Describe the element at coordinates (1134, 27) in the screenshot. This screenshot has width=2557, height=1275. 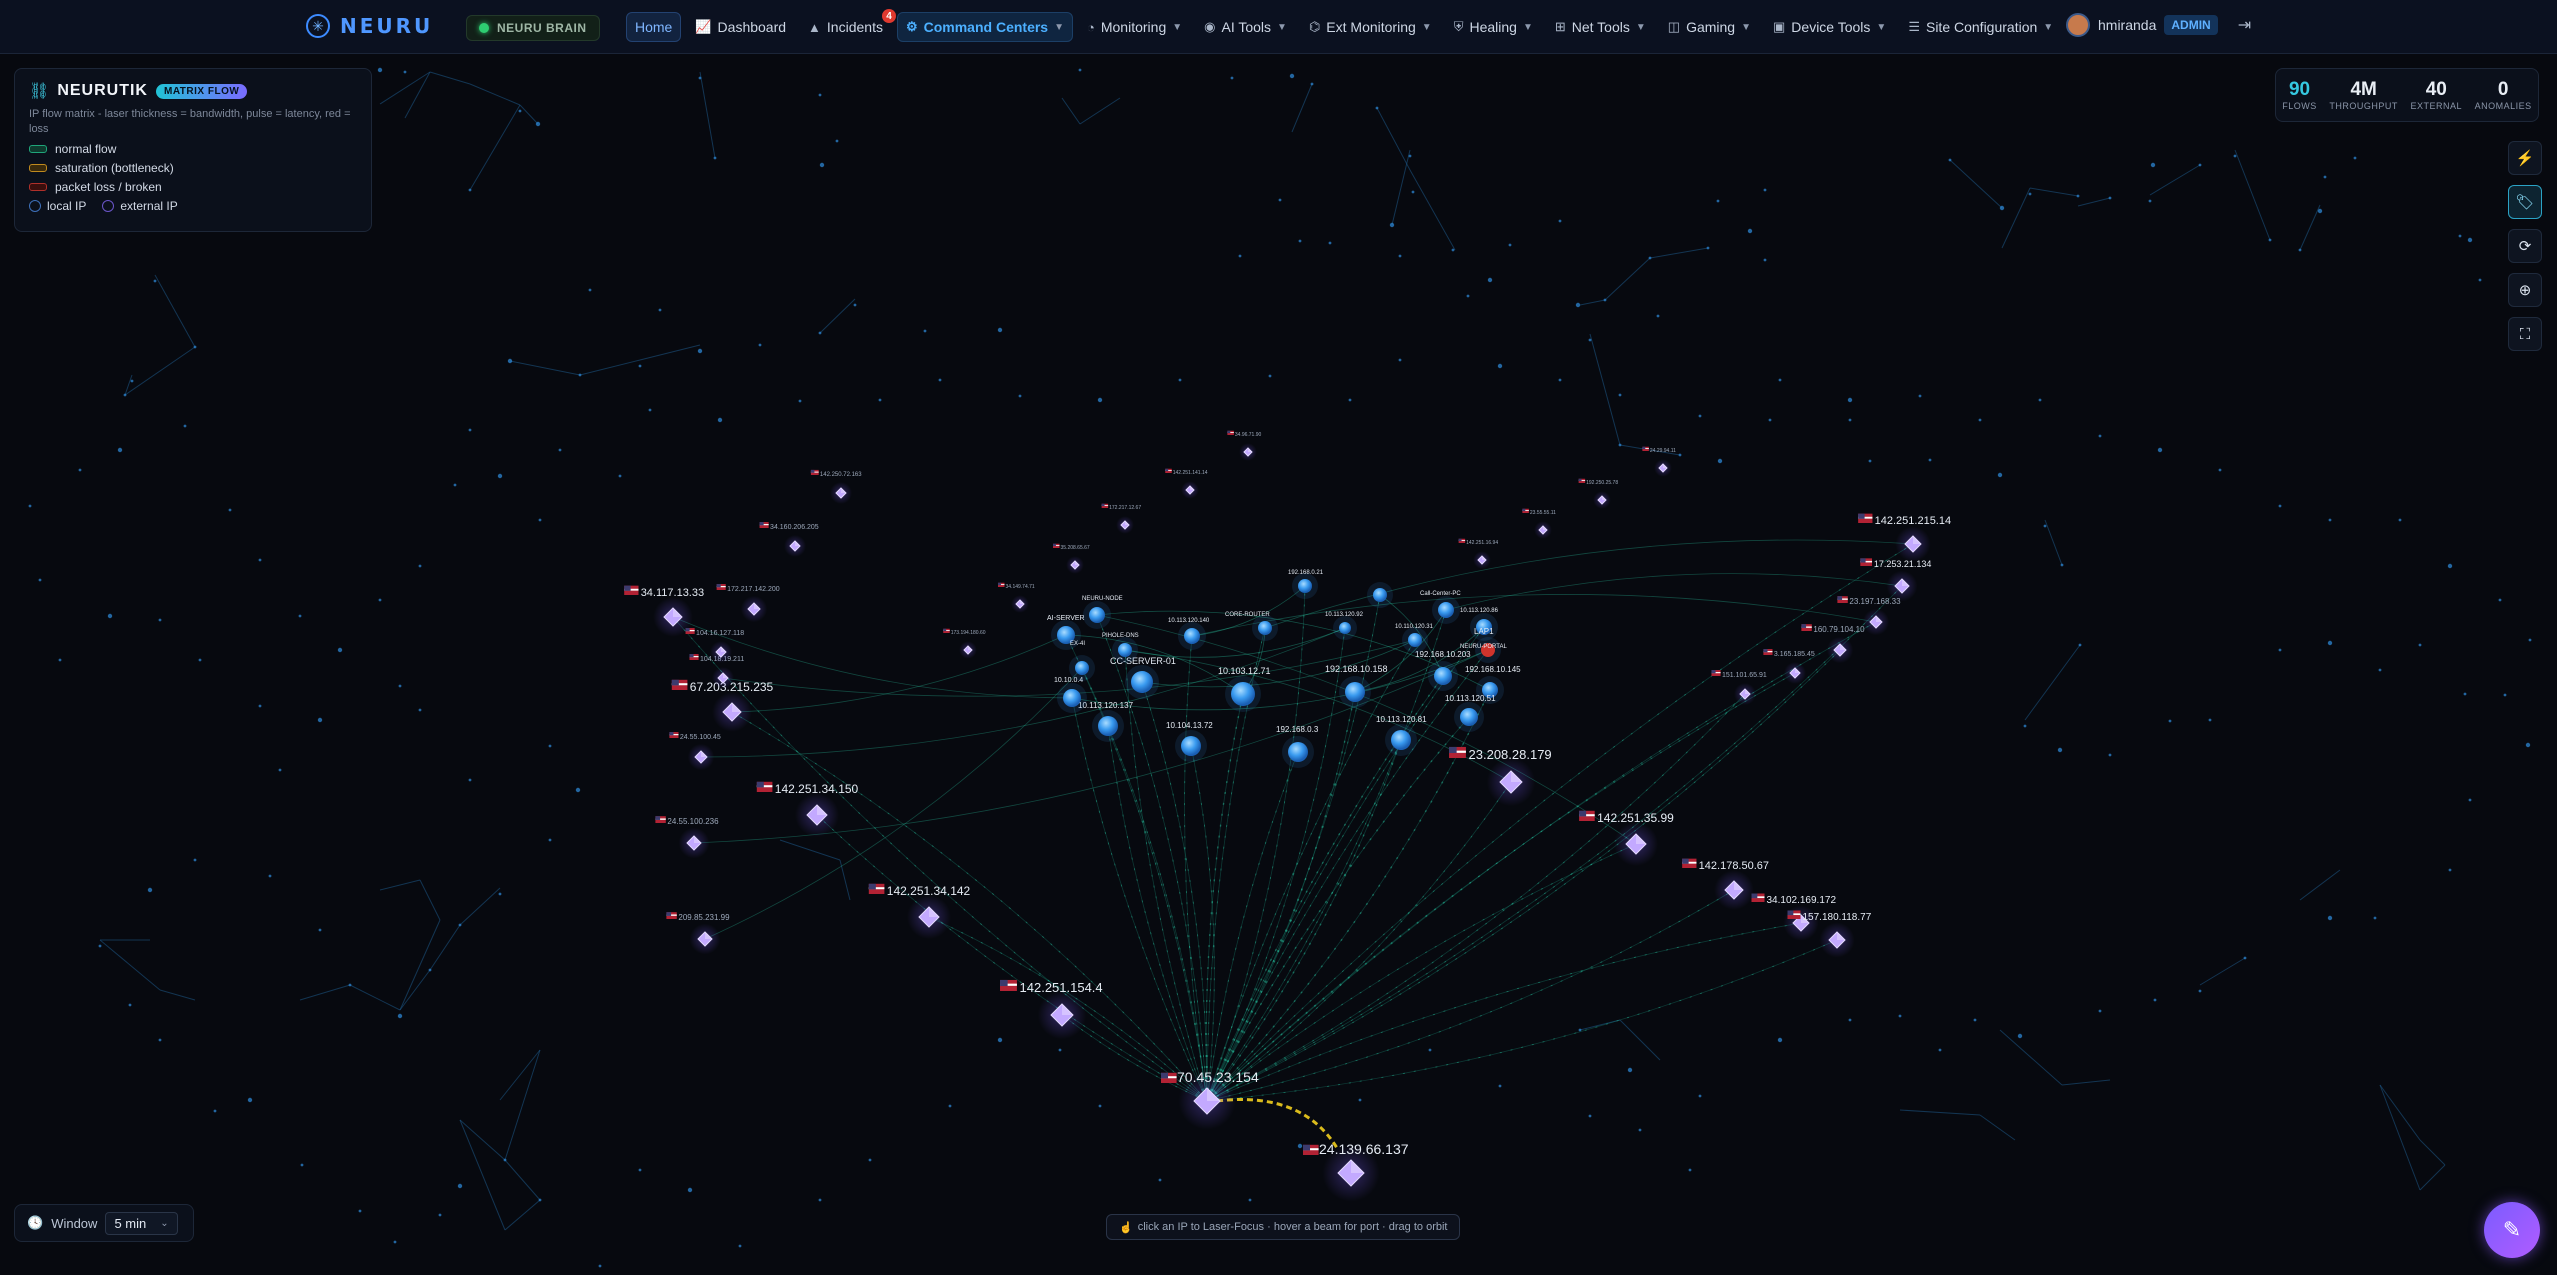
I see `nav-monitoring: ◔ Monitoring ▼` at that location.